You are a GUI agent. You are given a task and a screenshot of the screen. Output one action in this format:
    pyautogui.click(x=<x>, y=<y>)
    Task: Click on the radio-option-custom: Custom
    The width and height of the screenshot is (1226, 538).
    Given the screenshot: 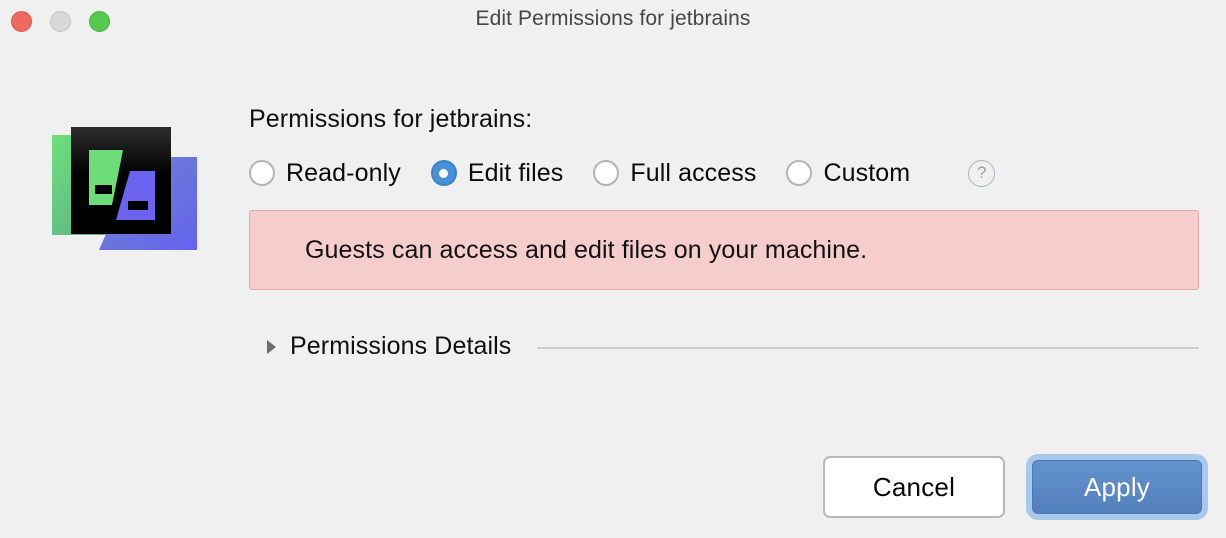 What is the action you would take?
    pyautogui.click(x=848, y=173)
    